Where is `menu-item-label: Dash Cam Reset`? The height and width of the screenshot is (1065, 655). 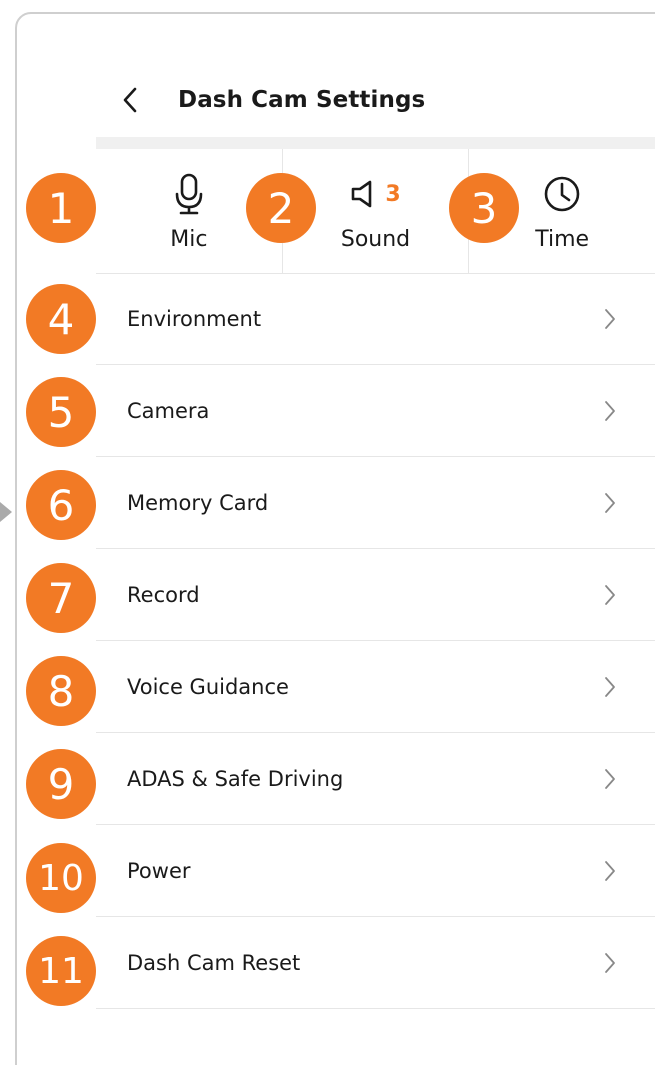
menu-item-label: Dash Cam Reset is located at coordinates (214, 962).